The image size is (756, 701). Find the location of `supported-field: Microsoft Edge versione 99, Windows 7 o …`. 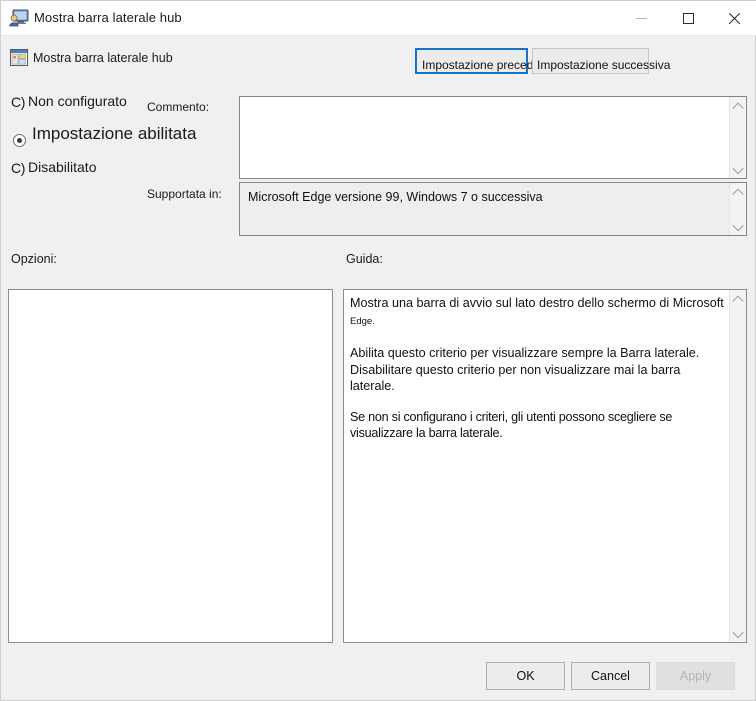

supported-field: Microsoft Edge versione 99, Windows 7 o … is located at coordinates (493, 209).